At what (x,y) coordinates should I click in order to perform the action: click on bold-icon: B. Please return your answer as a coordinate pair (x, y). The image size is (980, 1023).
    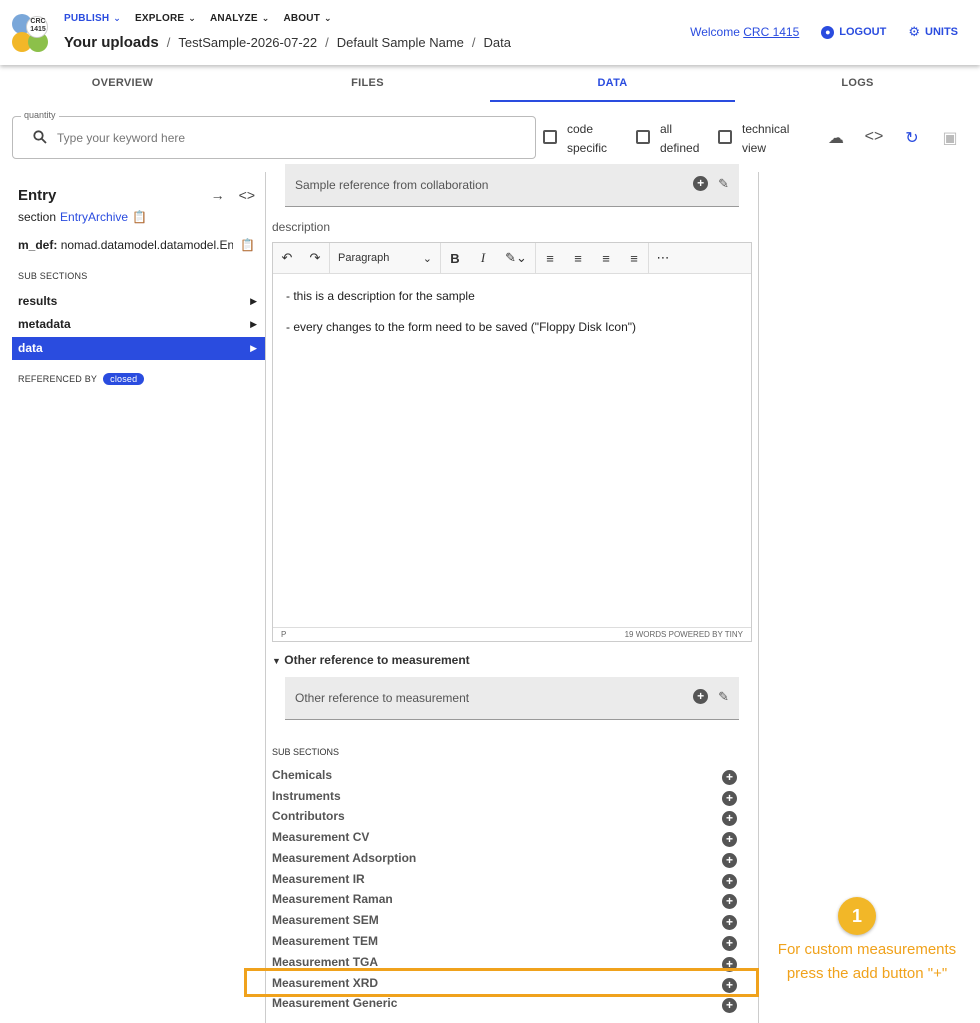
    Looking at the image, I should click on (455, 258).